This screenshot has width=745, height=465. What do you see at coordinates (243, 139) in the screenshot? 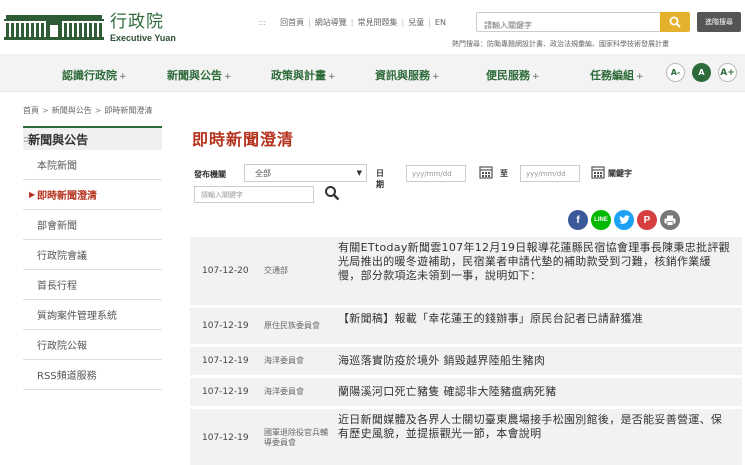
I see `page-title: 即時新聞澄清` at bounding box center [243, 139].